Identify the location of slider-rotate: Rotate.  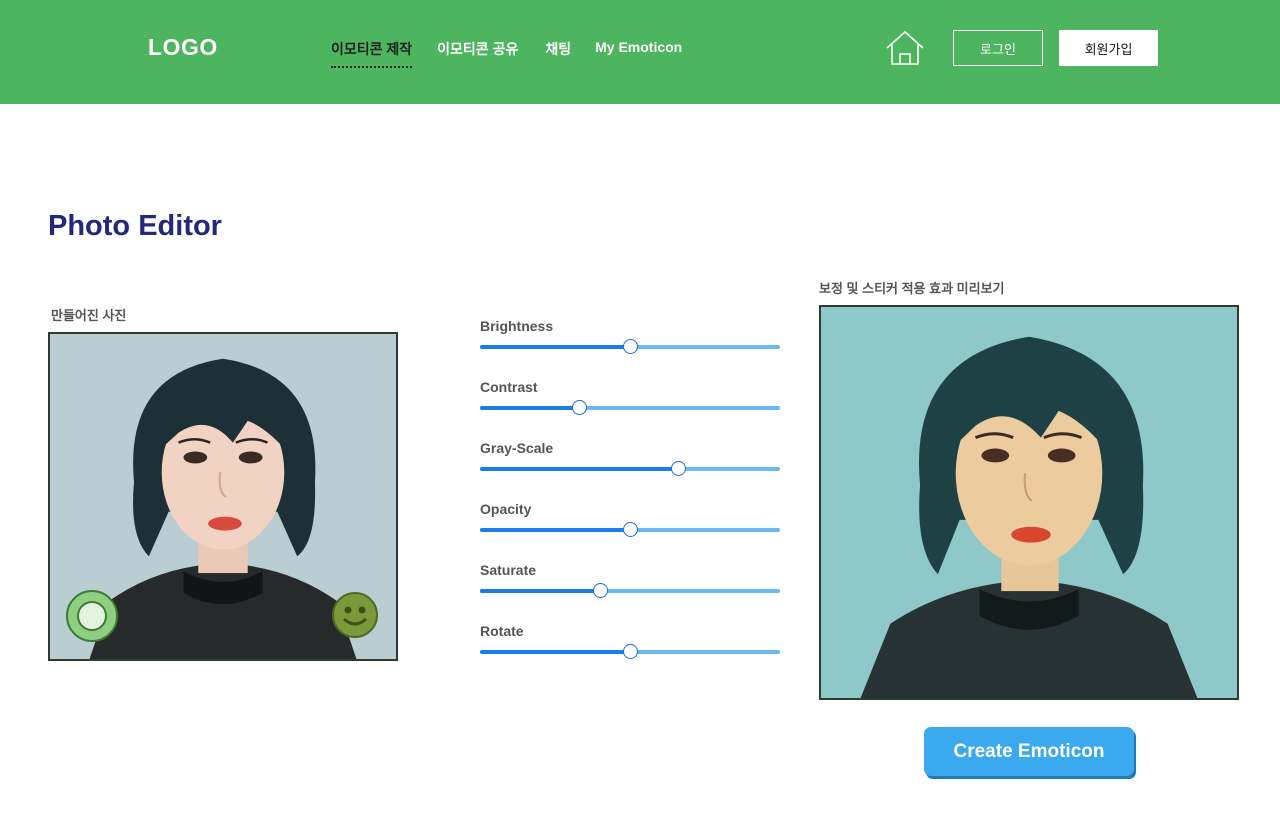
(630, 653).